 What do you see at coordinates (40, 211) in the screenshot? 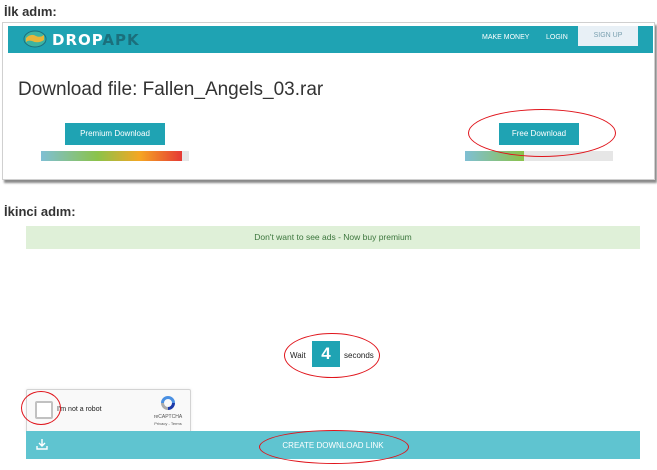
I see `step-2-label: İkinci adım:` at bounding box center [40, 211].